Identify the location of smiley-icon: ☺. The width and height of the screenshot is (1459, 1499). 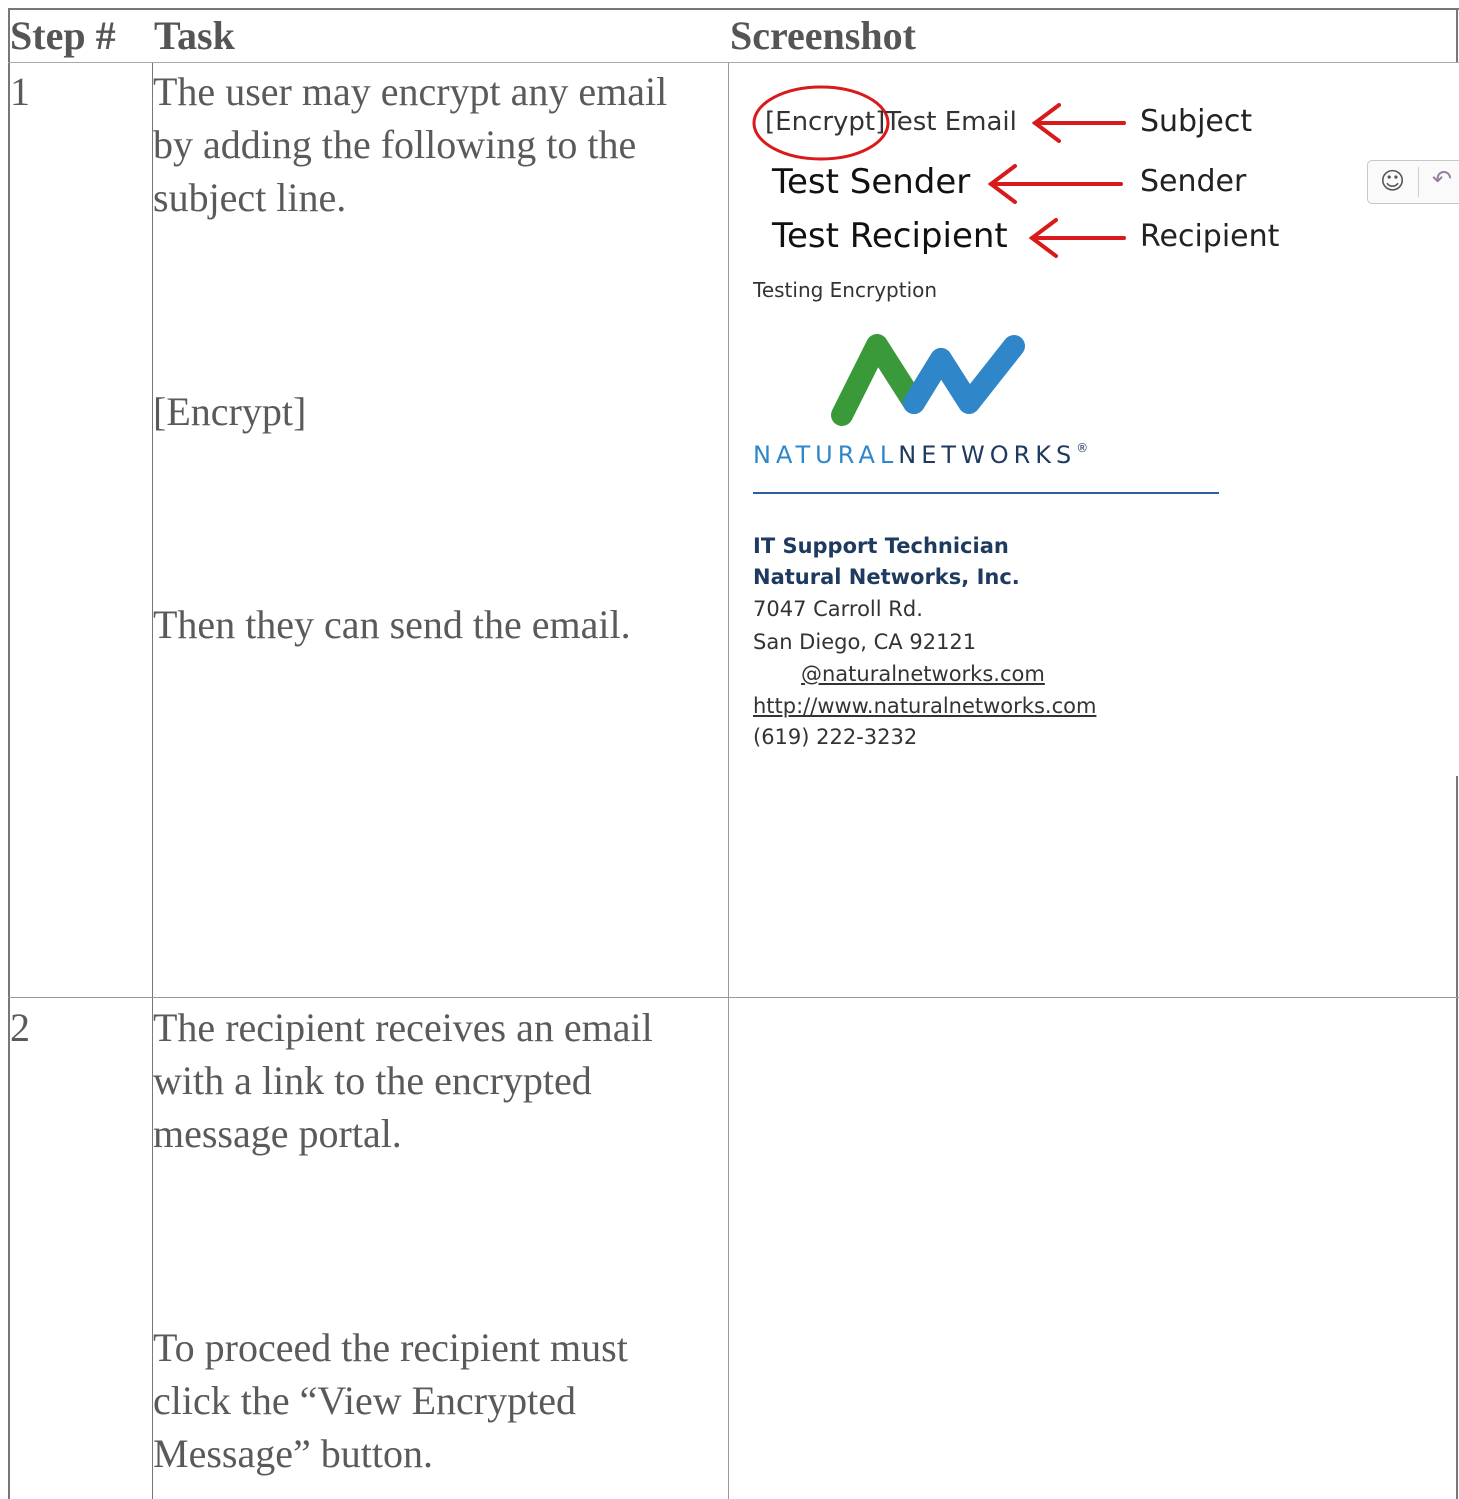
(1392, 181).